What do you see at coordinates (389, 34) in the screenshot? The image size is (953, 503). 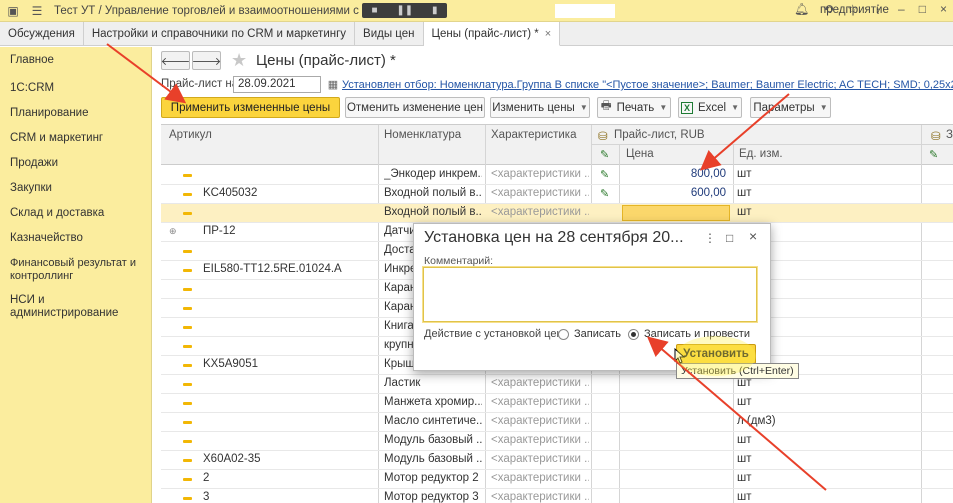 I see `tab-price-types: Виды цен` at bounding box center [389, 34].